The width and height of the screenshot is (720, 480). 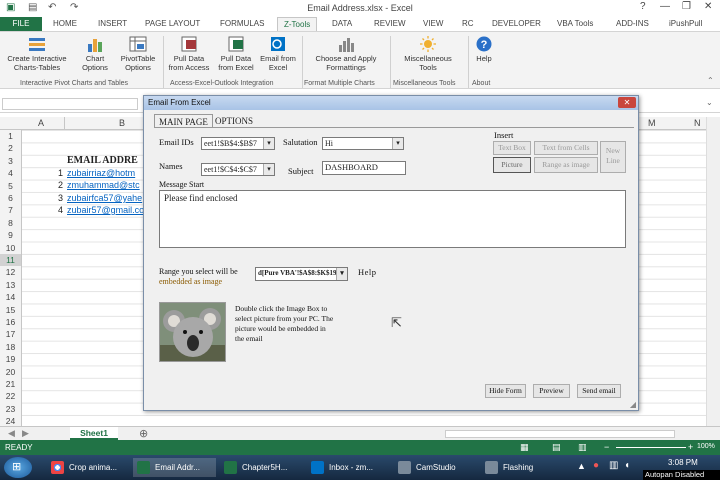 I want to click on dialog-close-button: ✕, so click(x=627, y=102).